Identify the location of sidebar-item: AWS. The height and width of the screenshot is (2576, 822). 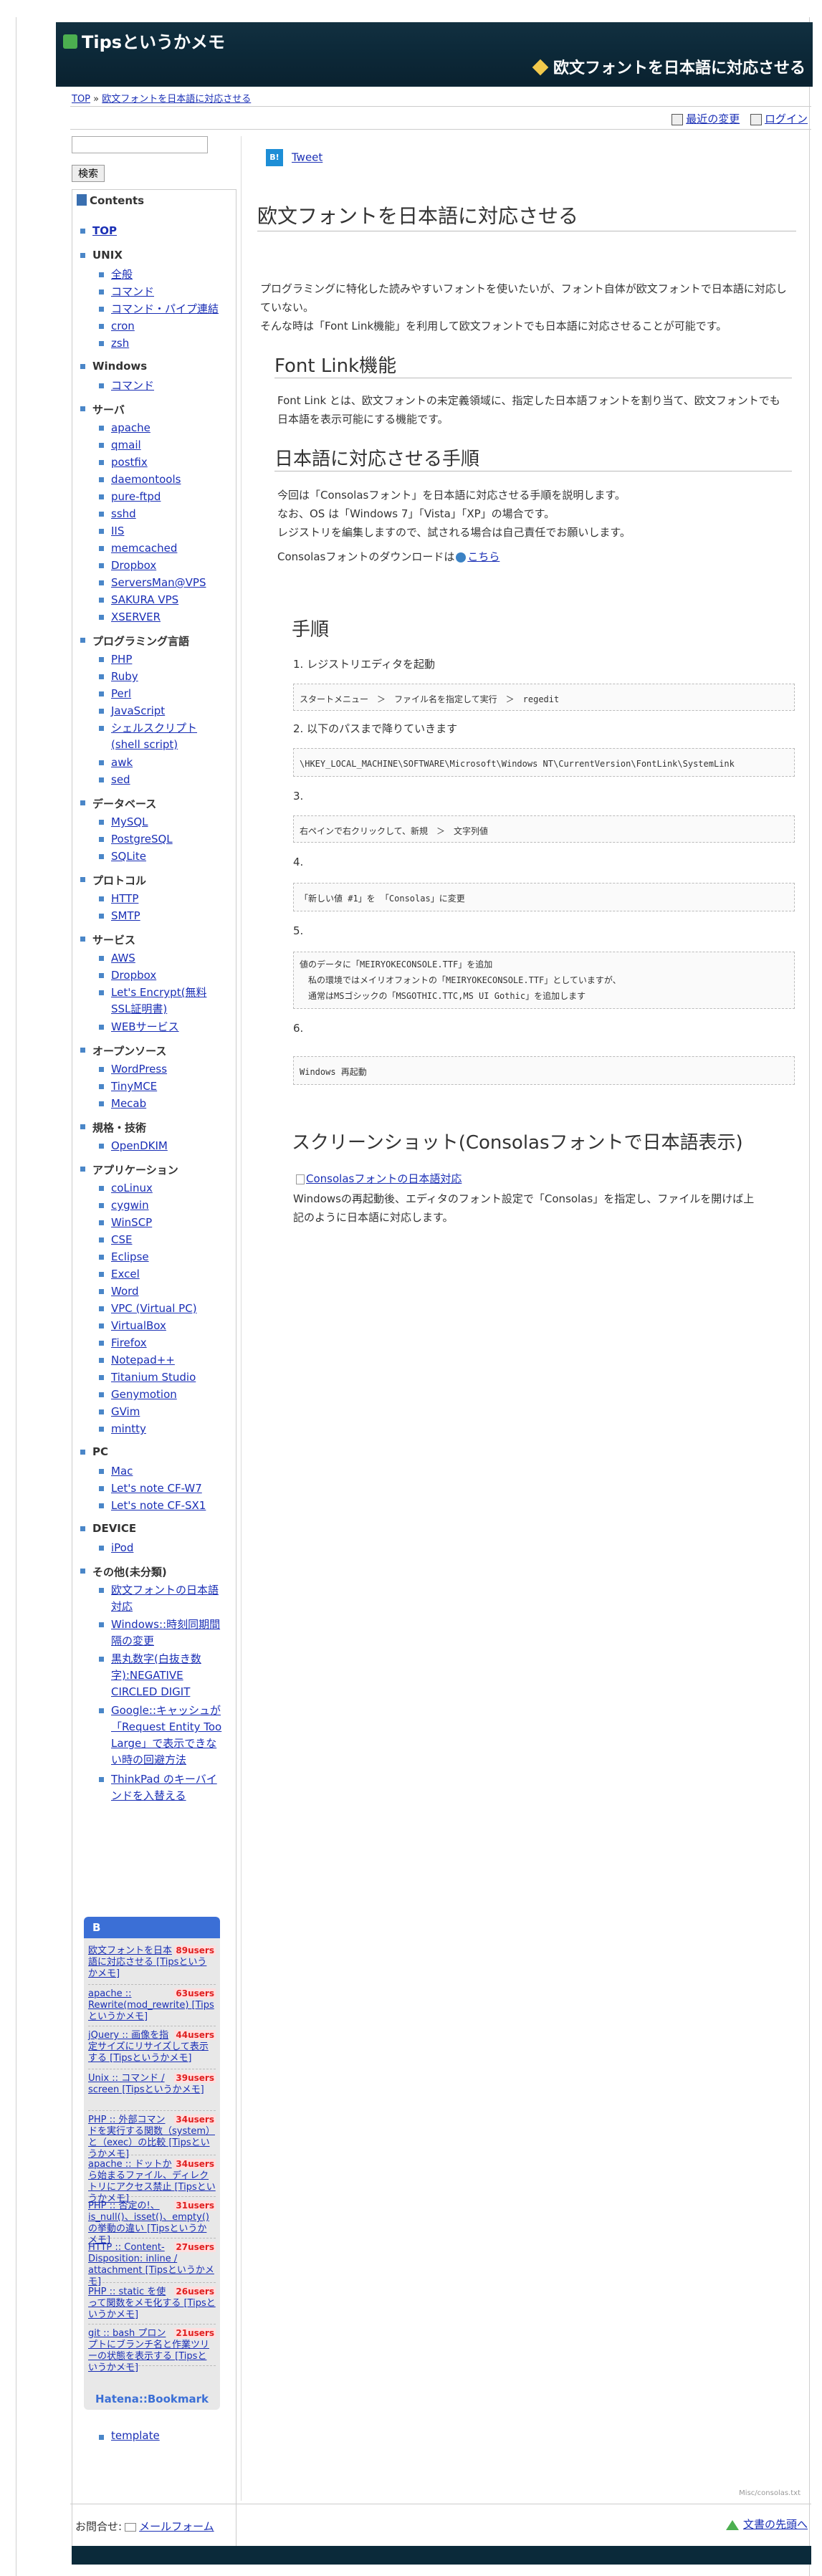
(162, 958).